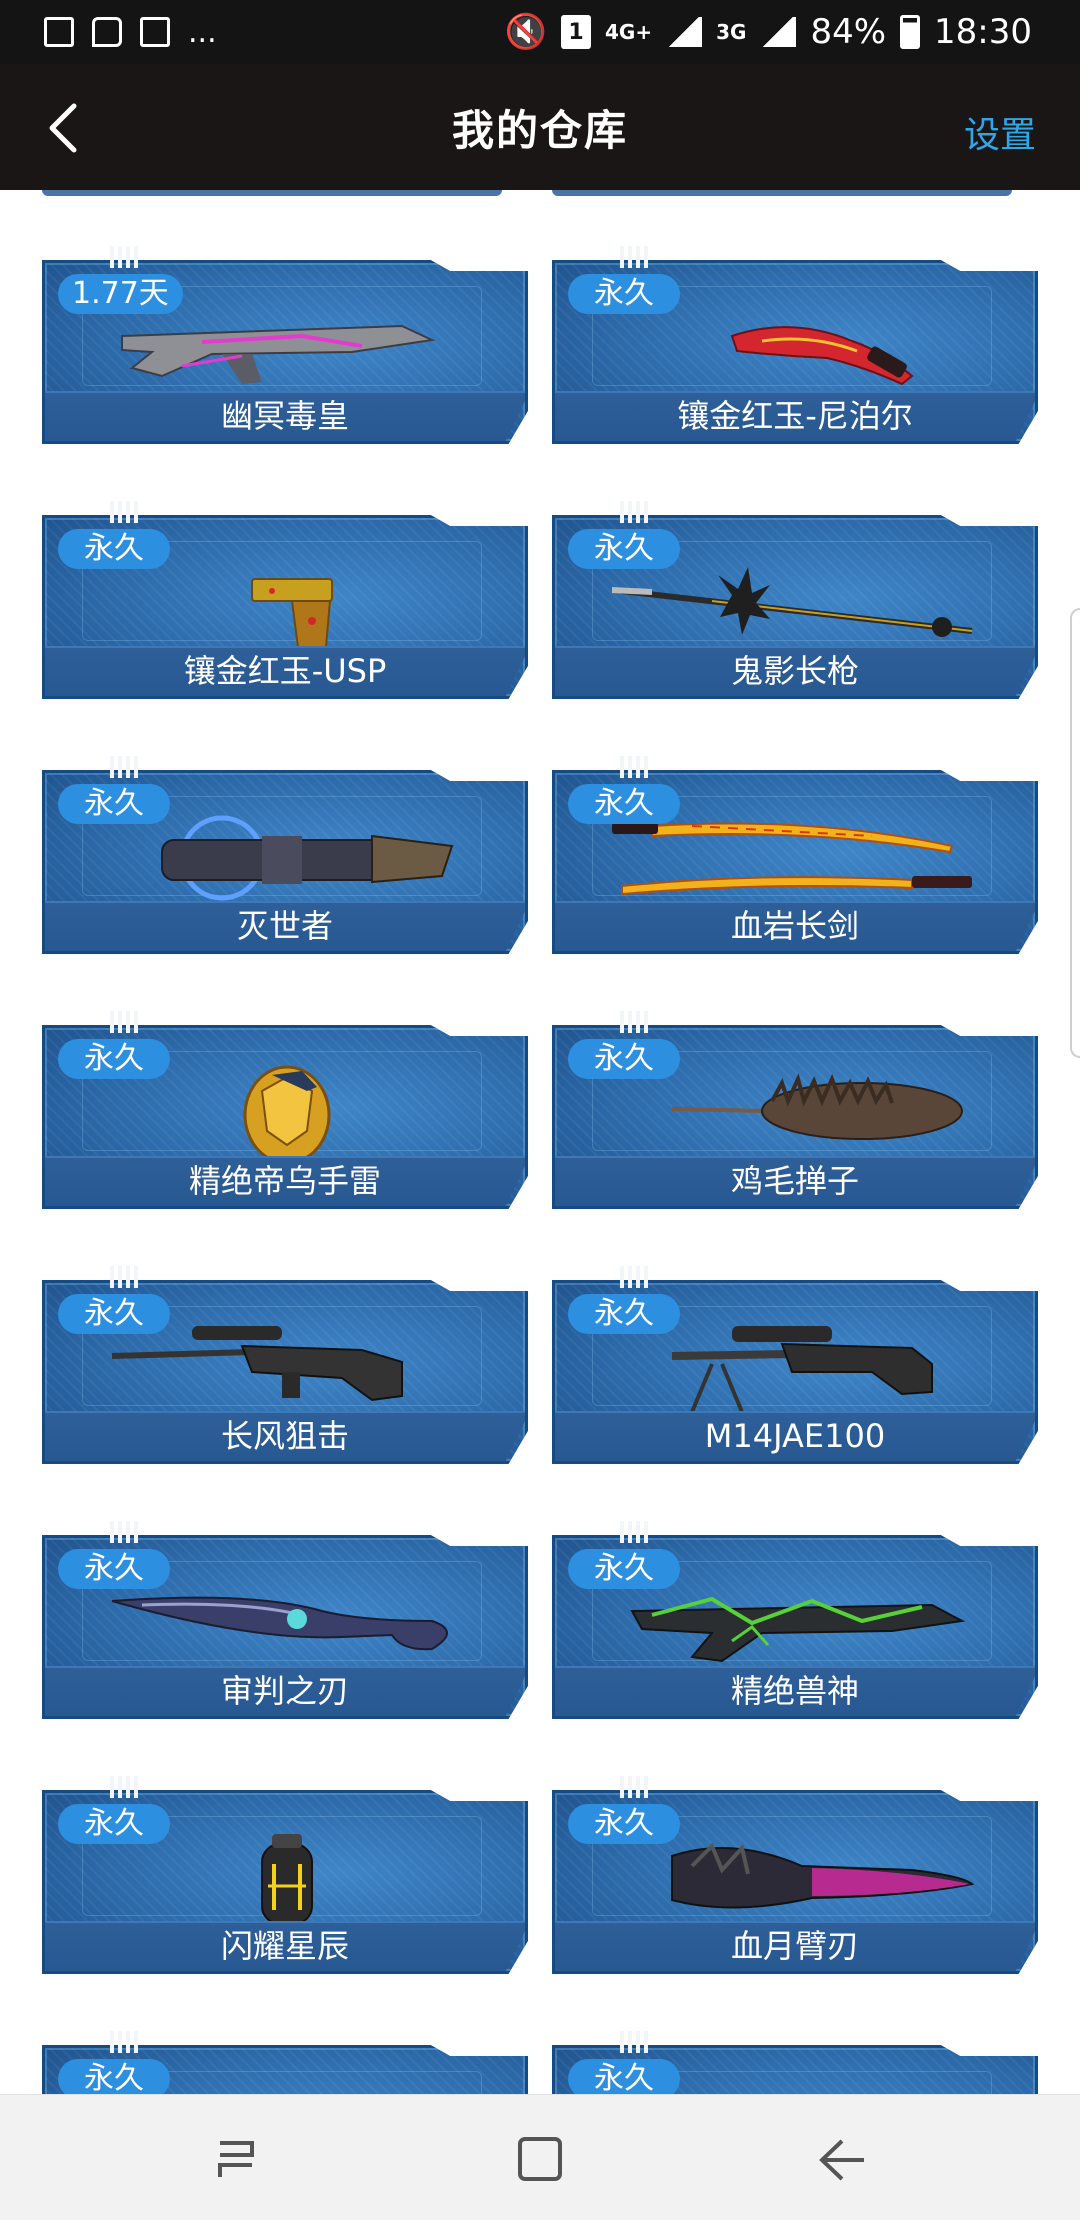  Describe the element at coordinates (107, 32) in the screenshot. I see `chat-icon` at that location.